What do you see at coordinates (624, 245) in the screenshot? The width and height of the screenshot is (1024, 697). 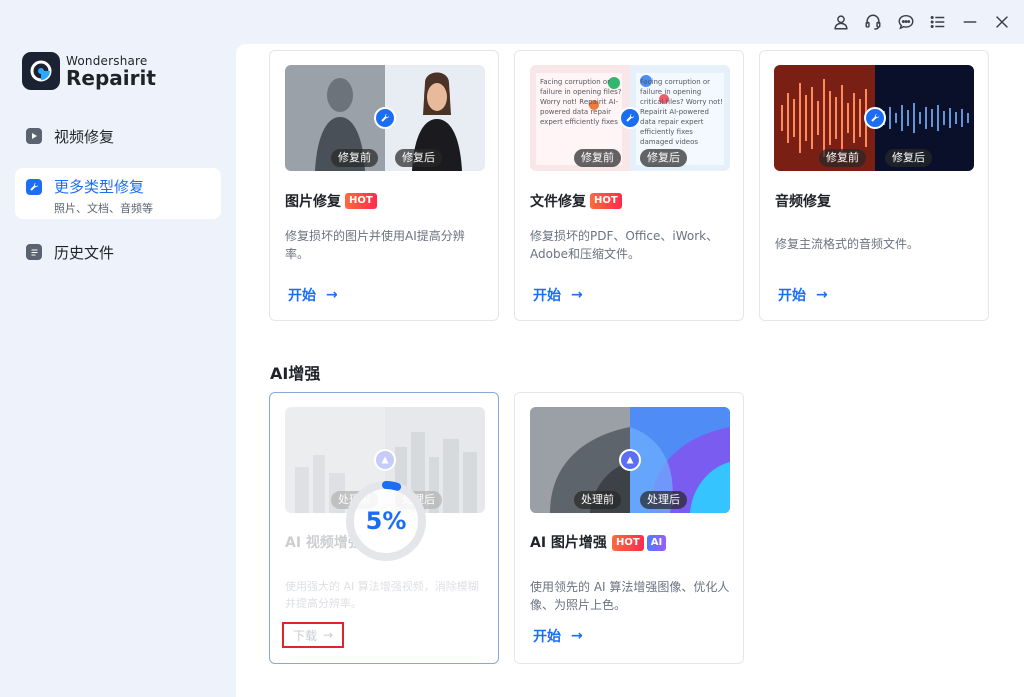 I see `card-description: 修复损坏的PDF、Office、iWork、Adobe和压缩文件。` at bounding box center [624, 245].